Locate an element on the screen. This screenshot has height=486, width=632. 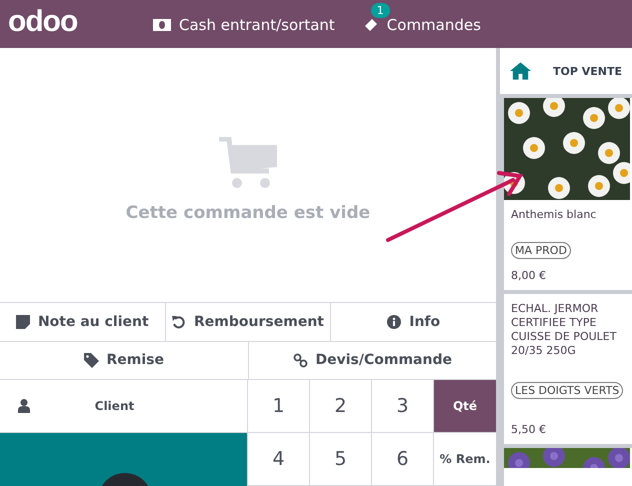
menu-button: 1 Commandes is located at coordinates (421, 20).